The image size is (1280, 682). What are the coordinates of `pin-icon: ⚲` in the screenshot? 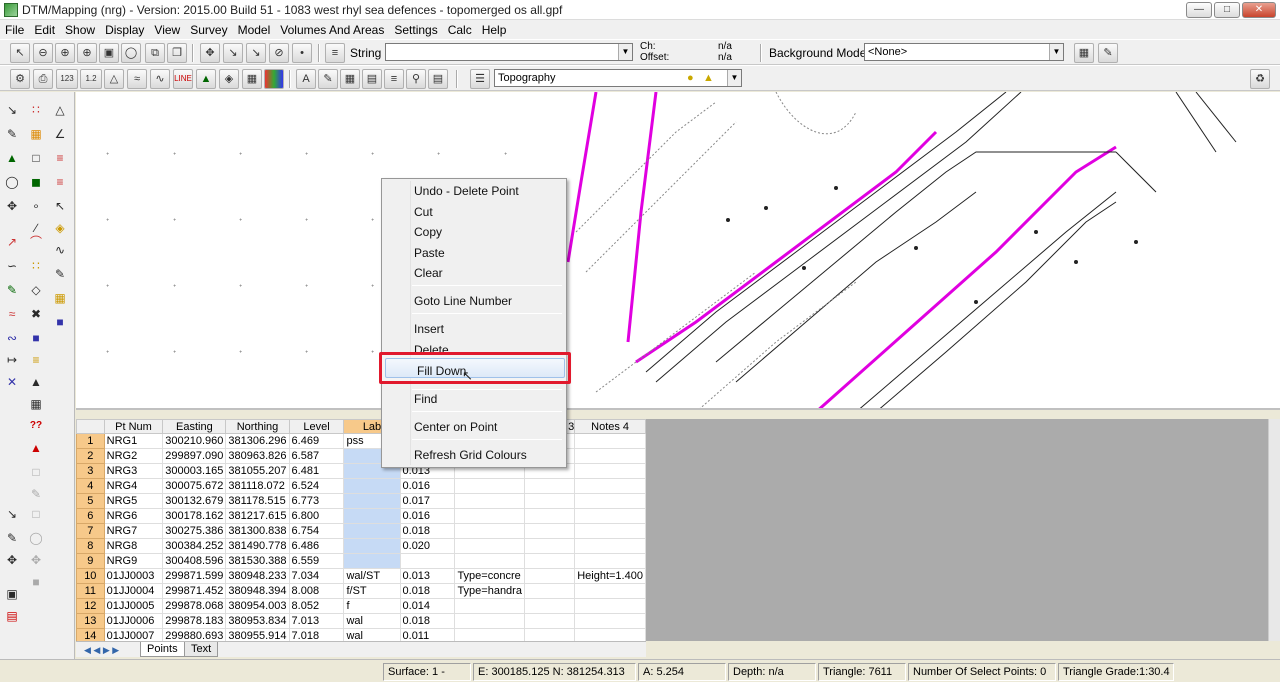 It's located at (416, 79).